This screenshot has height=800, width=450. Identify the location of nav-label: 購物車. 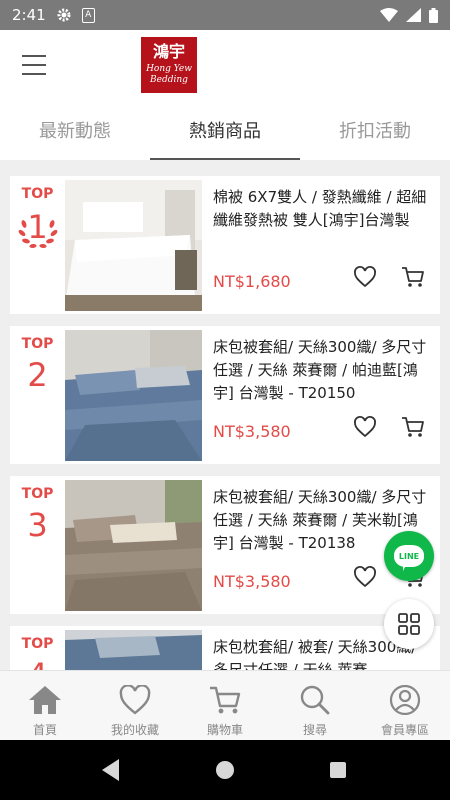
(224, 730).